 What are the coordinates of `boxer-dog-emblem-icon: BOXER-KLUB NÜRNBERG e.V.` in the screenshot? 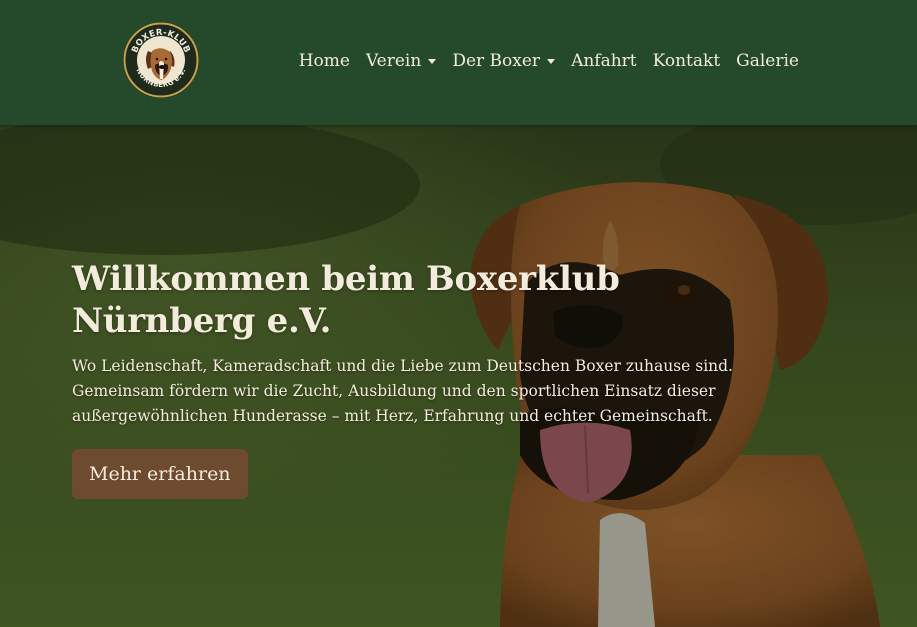 It's located at (161, 60).